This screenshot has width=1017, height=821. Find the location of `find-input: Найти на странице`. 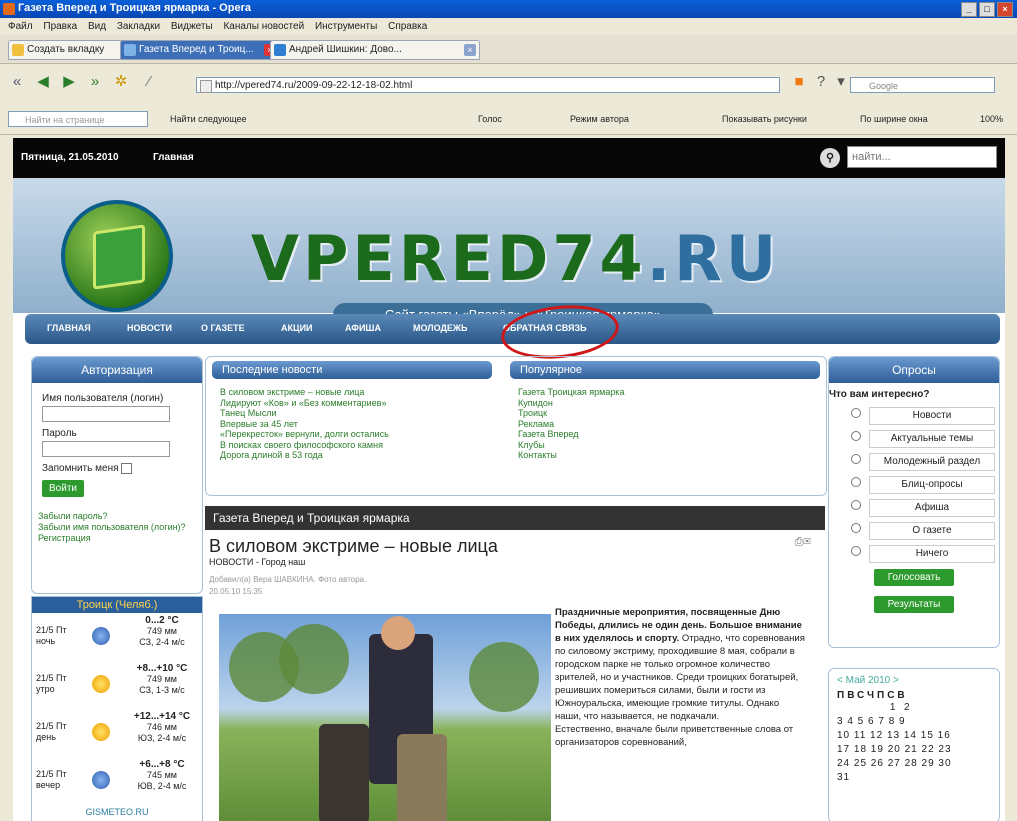

find-input: Найти на странице is located at coordinates (78, 119).